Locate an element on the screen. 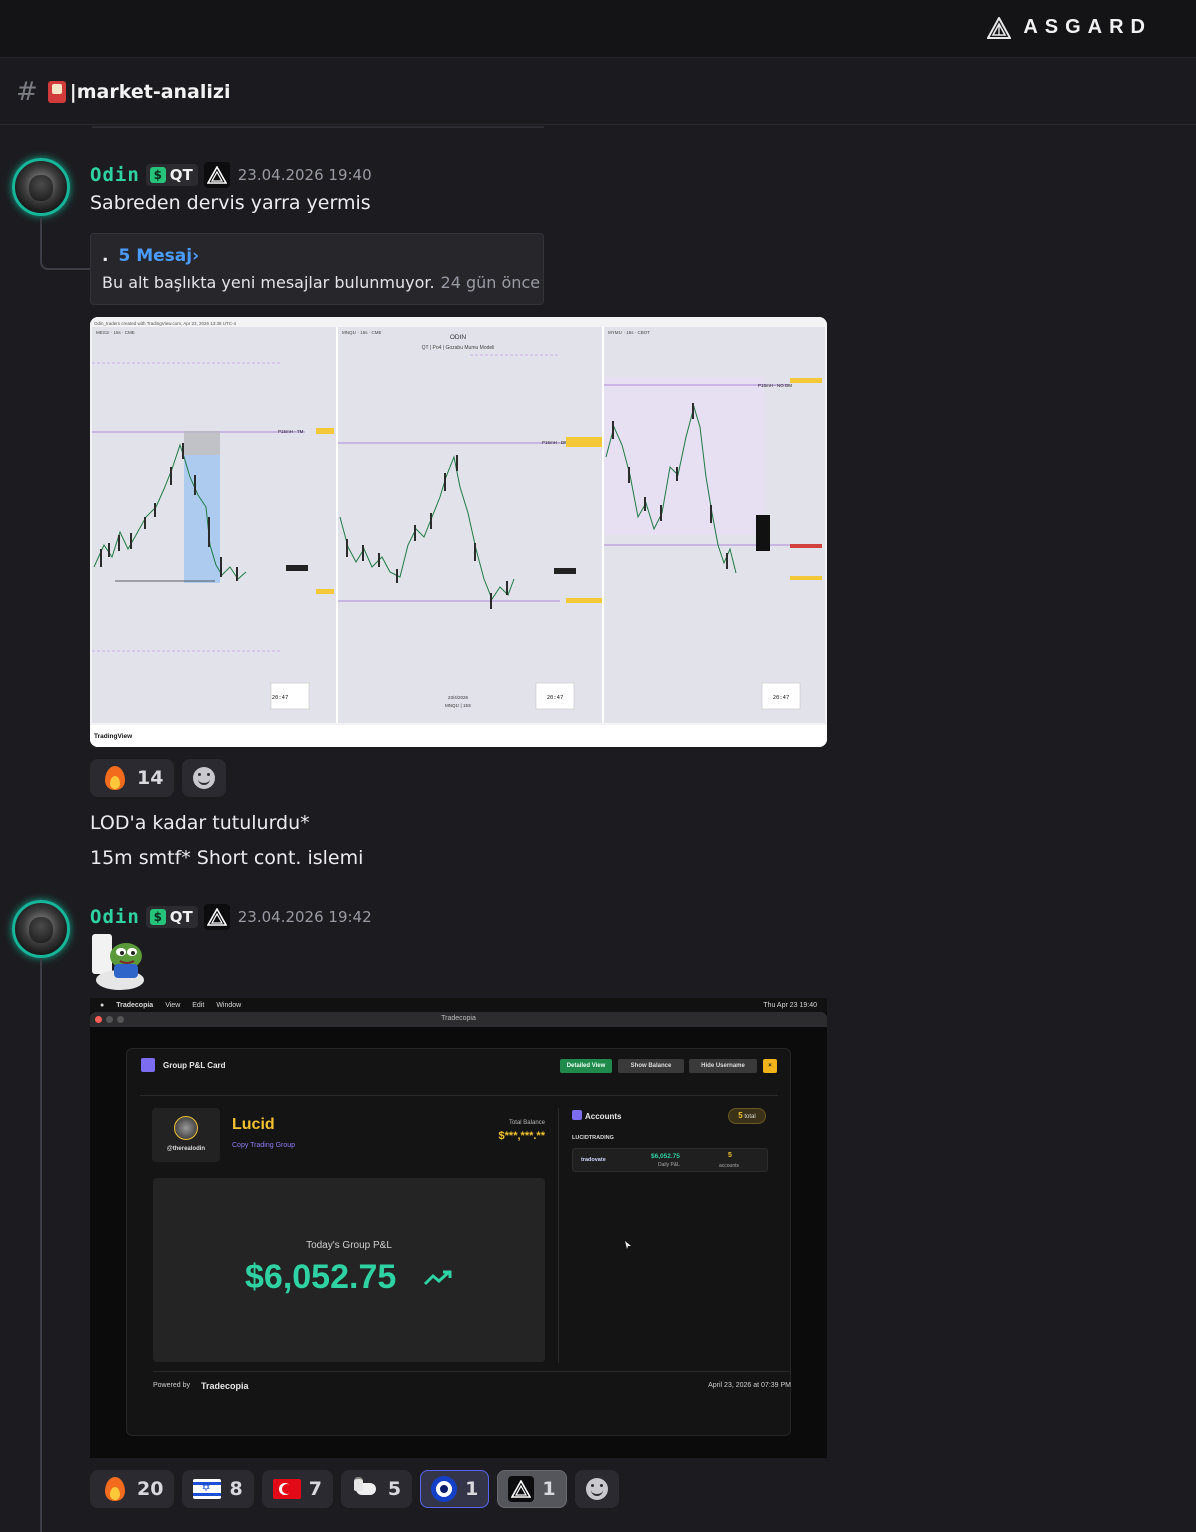 This screenshot has width=1196, height=1532. profile-avatar is located at coordinates (186, 1128).